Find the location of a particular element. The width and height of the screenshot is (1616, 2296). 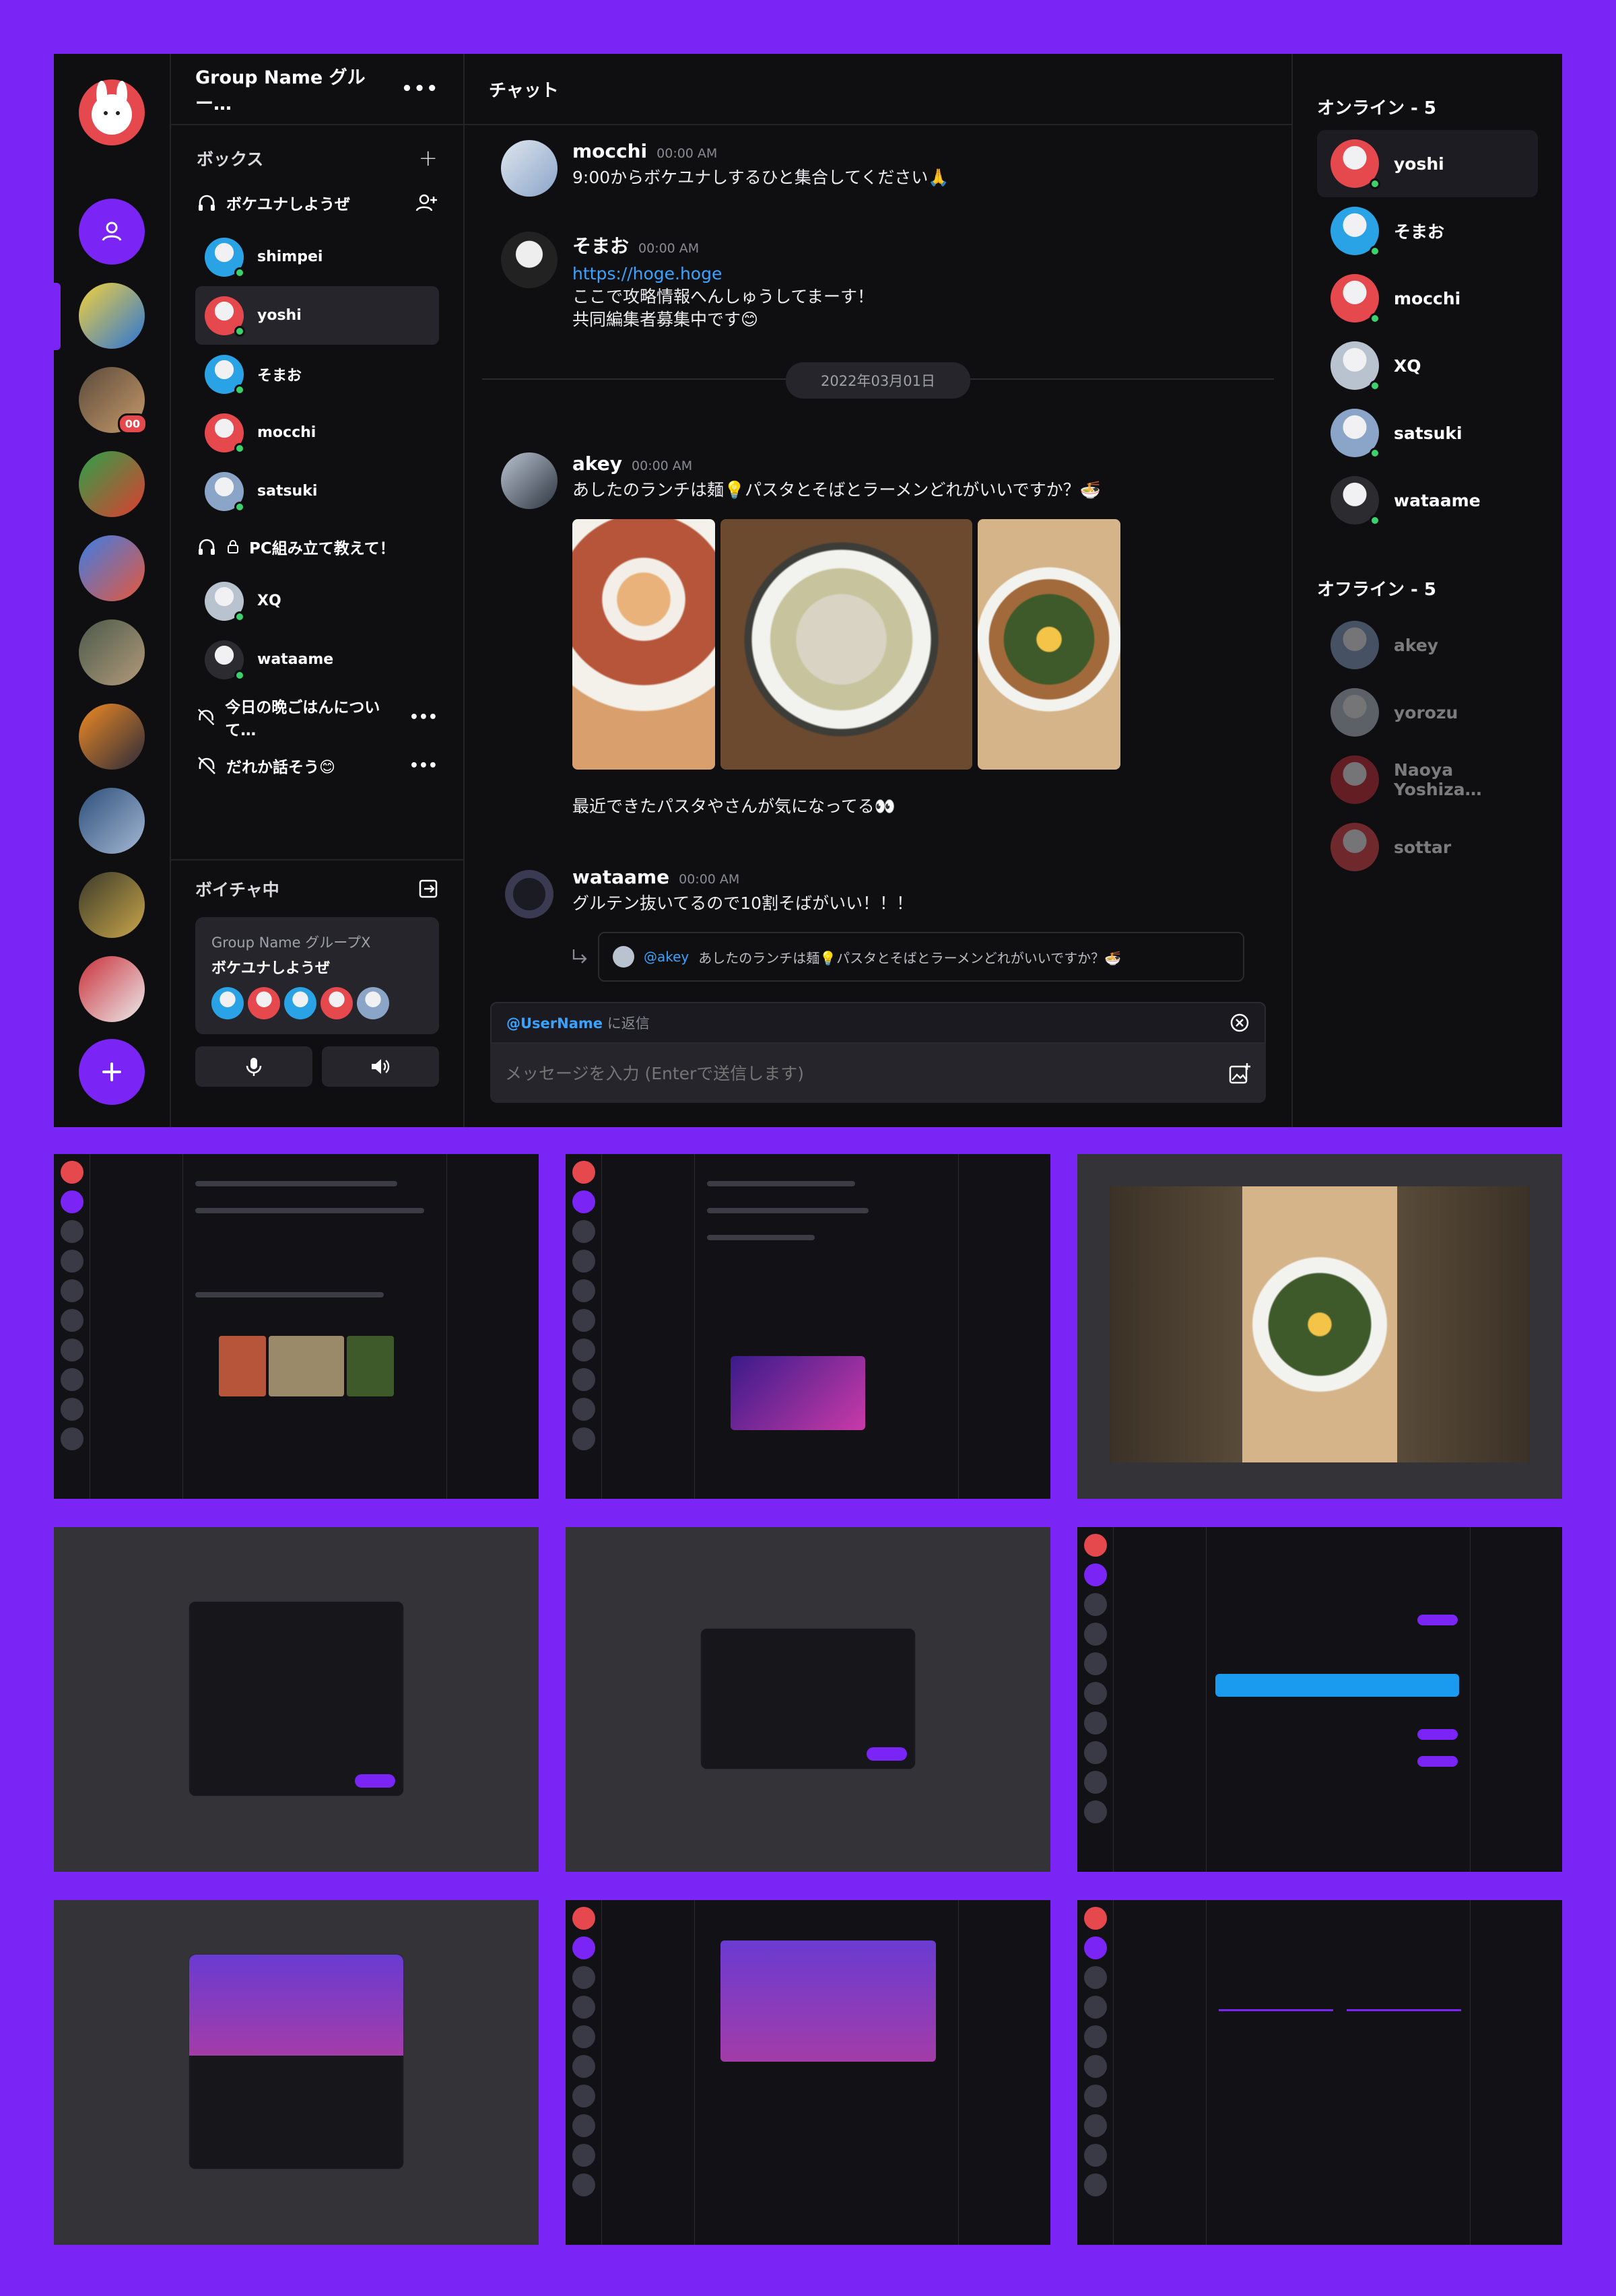

text-channel-1: 今日の晩ごはんについて… ••• is located at coordinates (317, 717).